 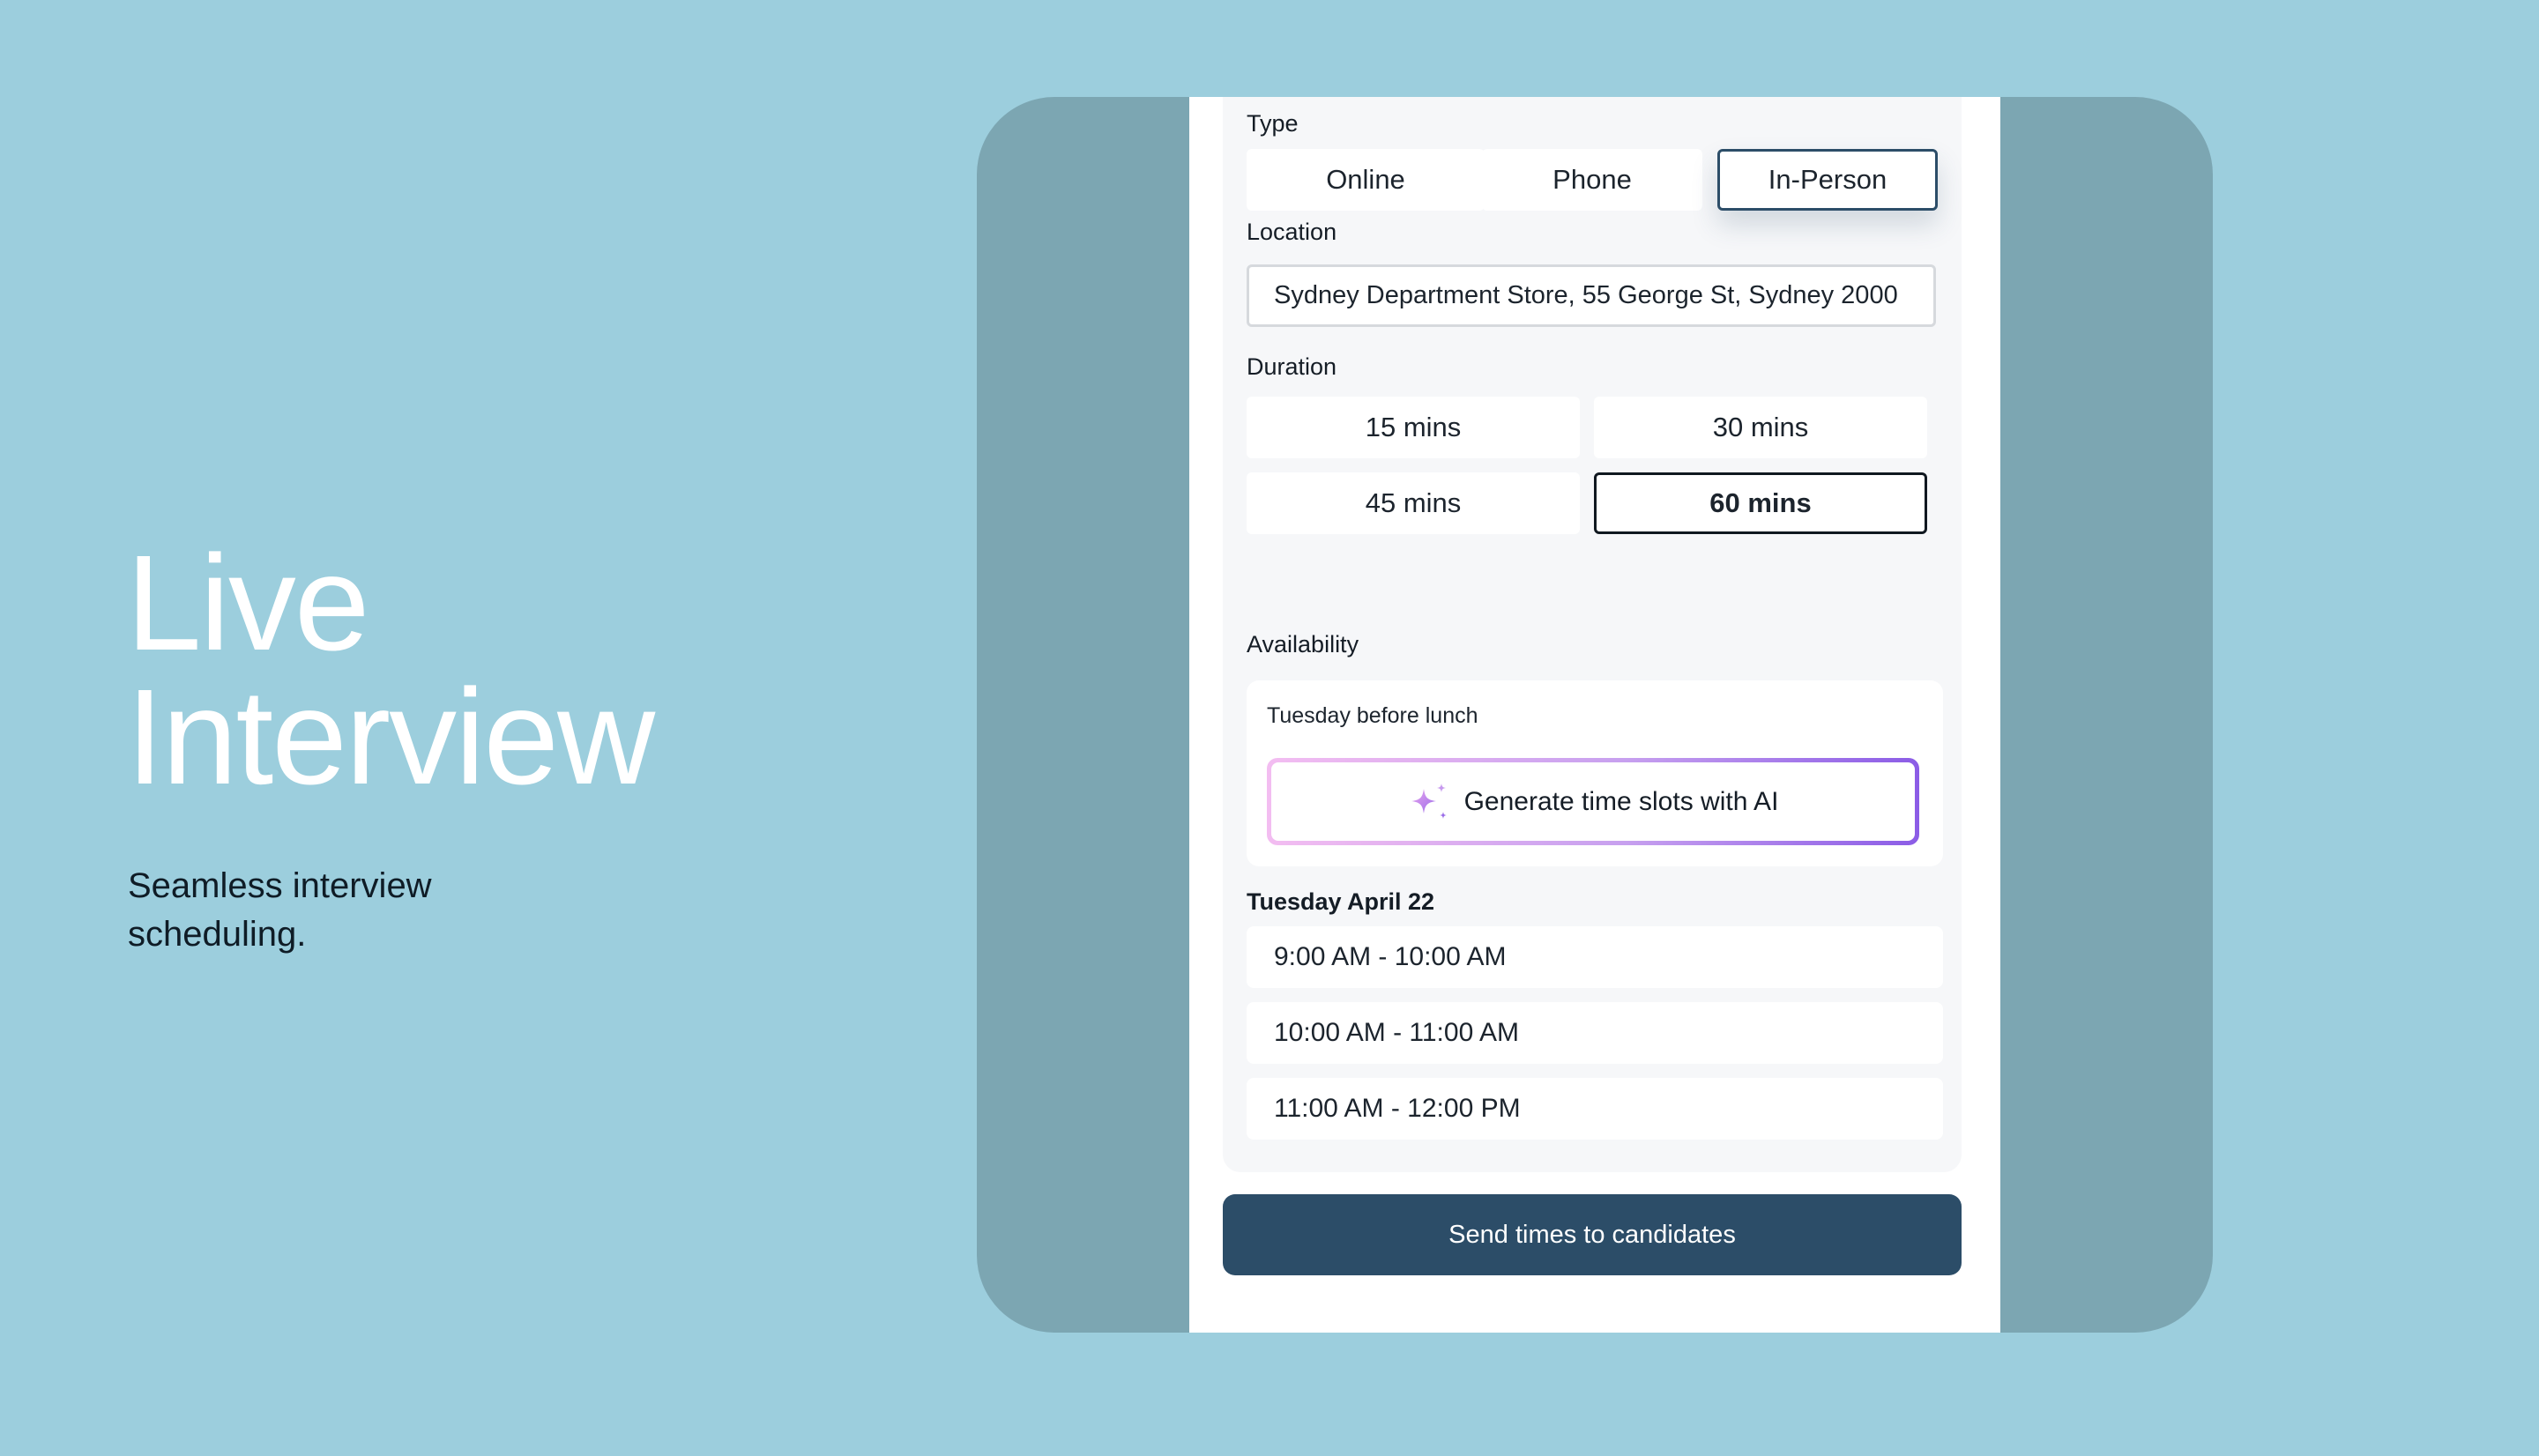 I want to click on generate-ai-slots-button: Generate time slots with AI, so click(x=1593, y=801).